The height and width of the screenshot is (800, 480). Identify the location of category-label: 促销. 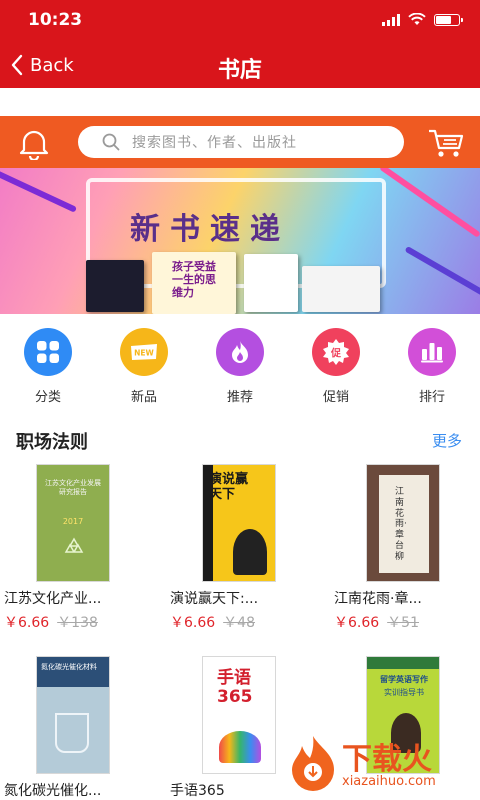
(335, 397).